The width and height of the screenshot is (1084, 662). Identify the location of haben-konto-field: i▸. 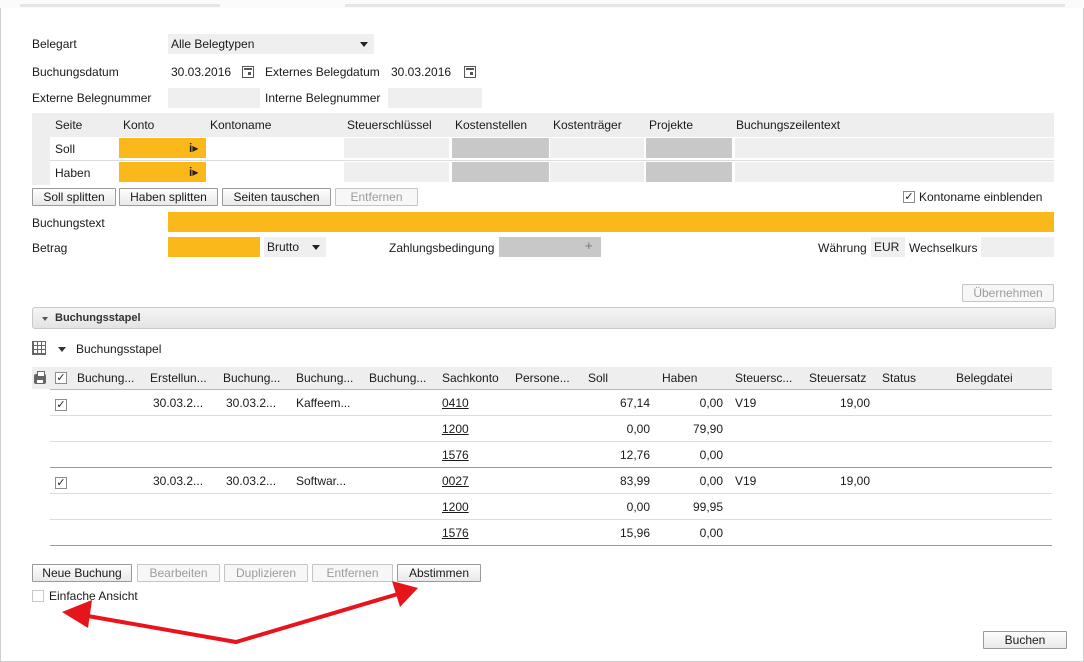
(162, 172).